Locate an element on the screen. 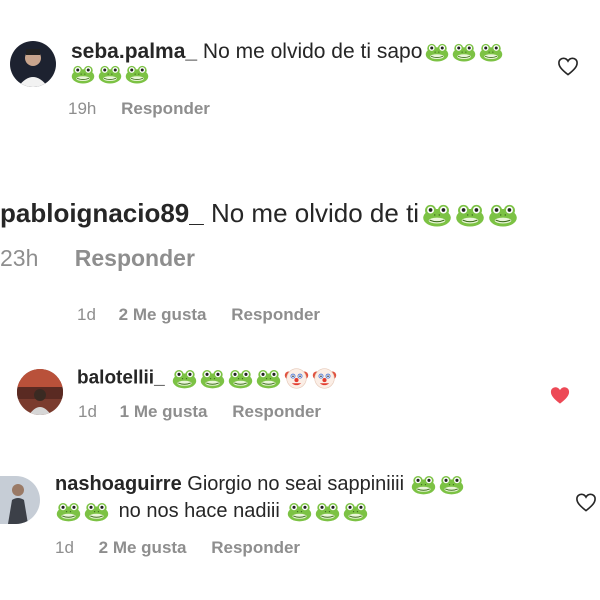 The height and width of the screenshot is (600, 600). comment-text: no nos hace nadiii is located at coordinates (199, 511).